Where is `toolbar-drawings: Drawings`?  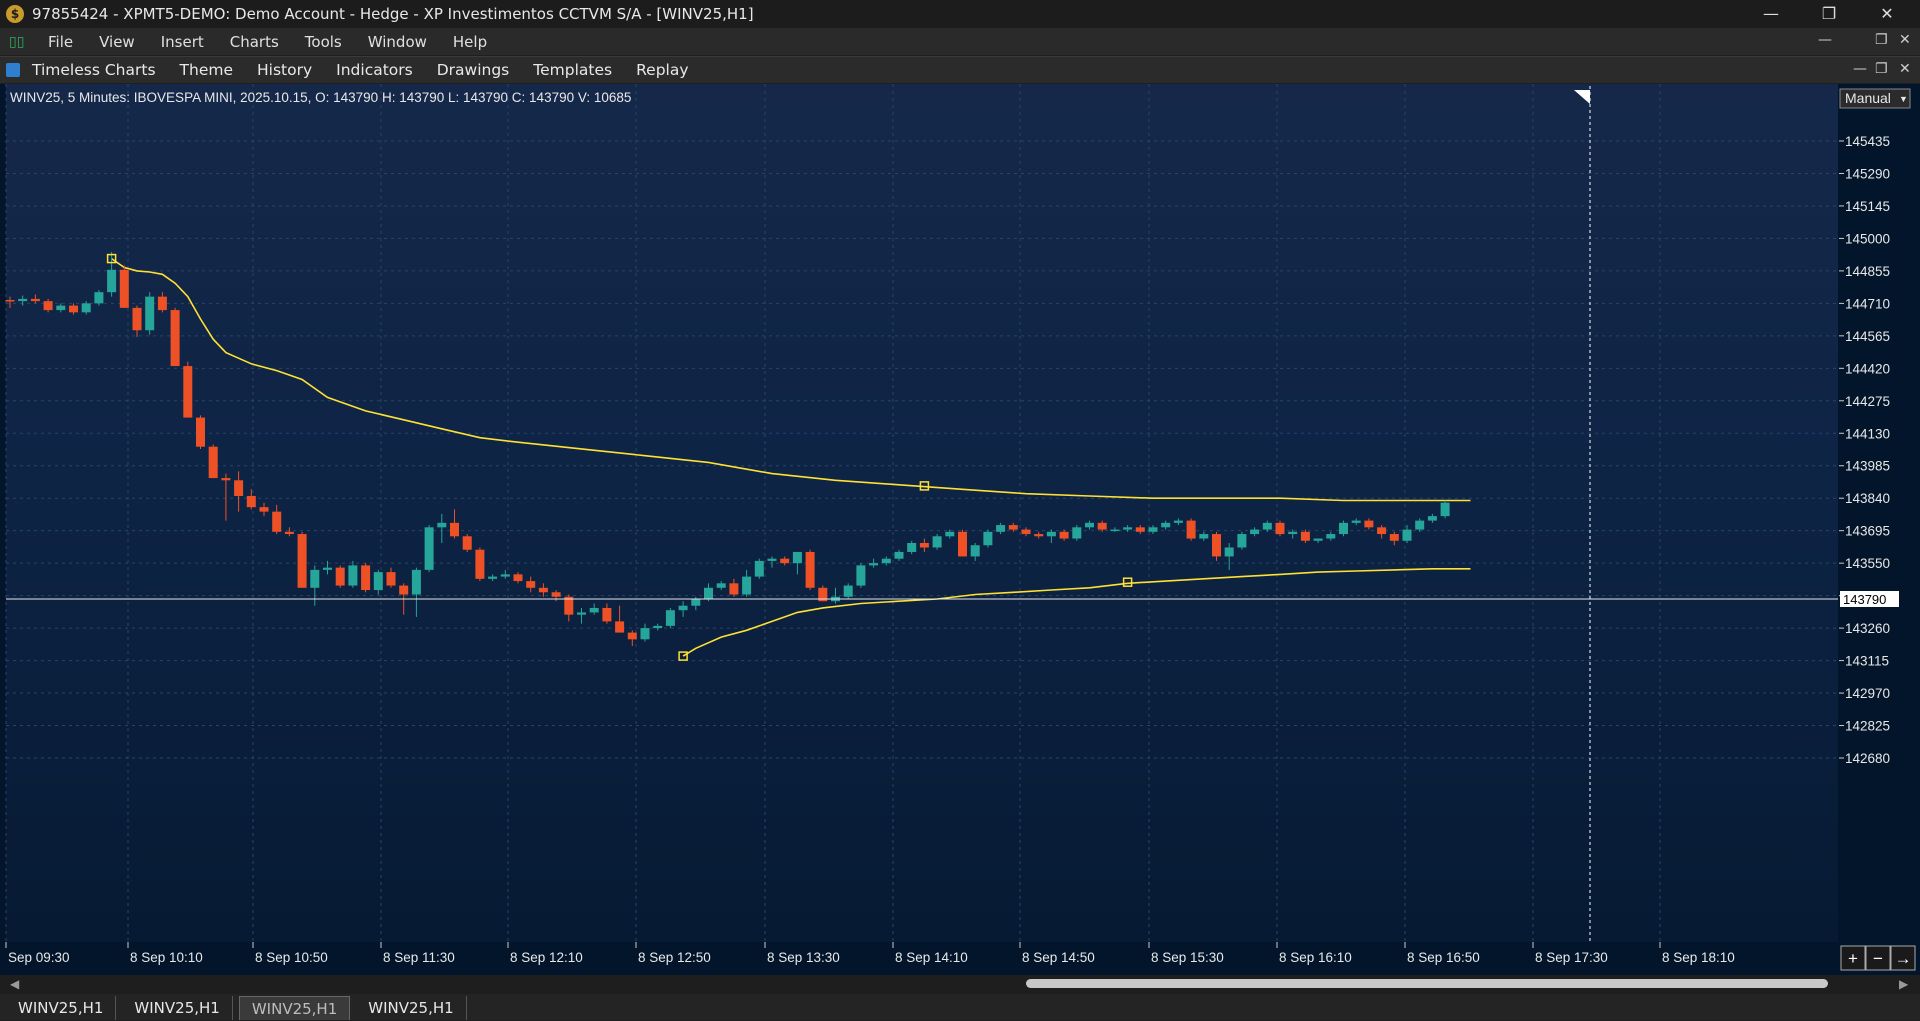
toolbar-drawings: Drawings is located at coordinates (477, 70).